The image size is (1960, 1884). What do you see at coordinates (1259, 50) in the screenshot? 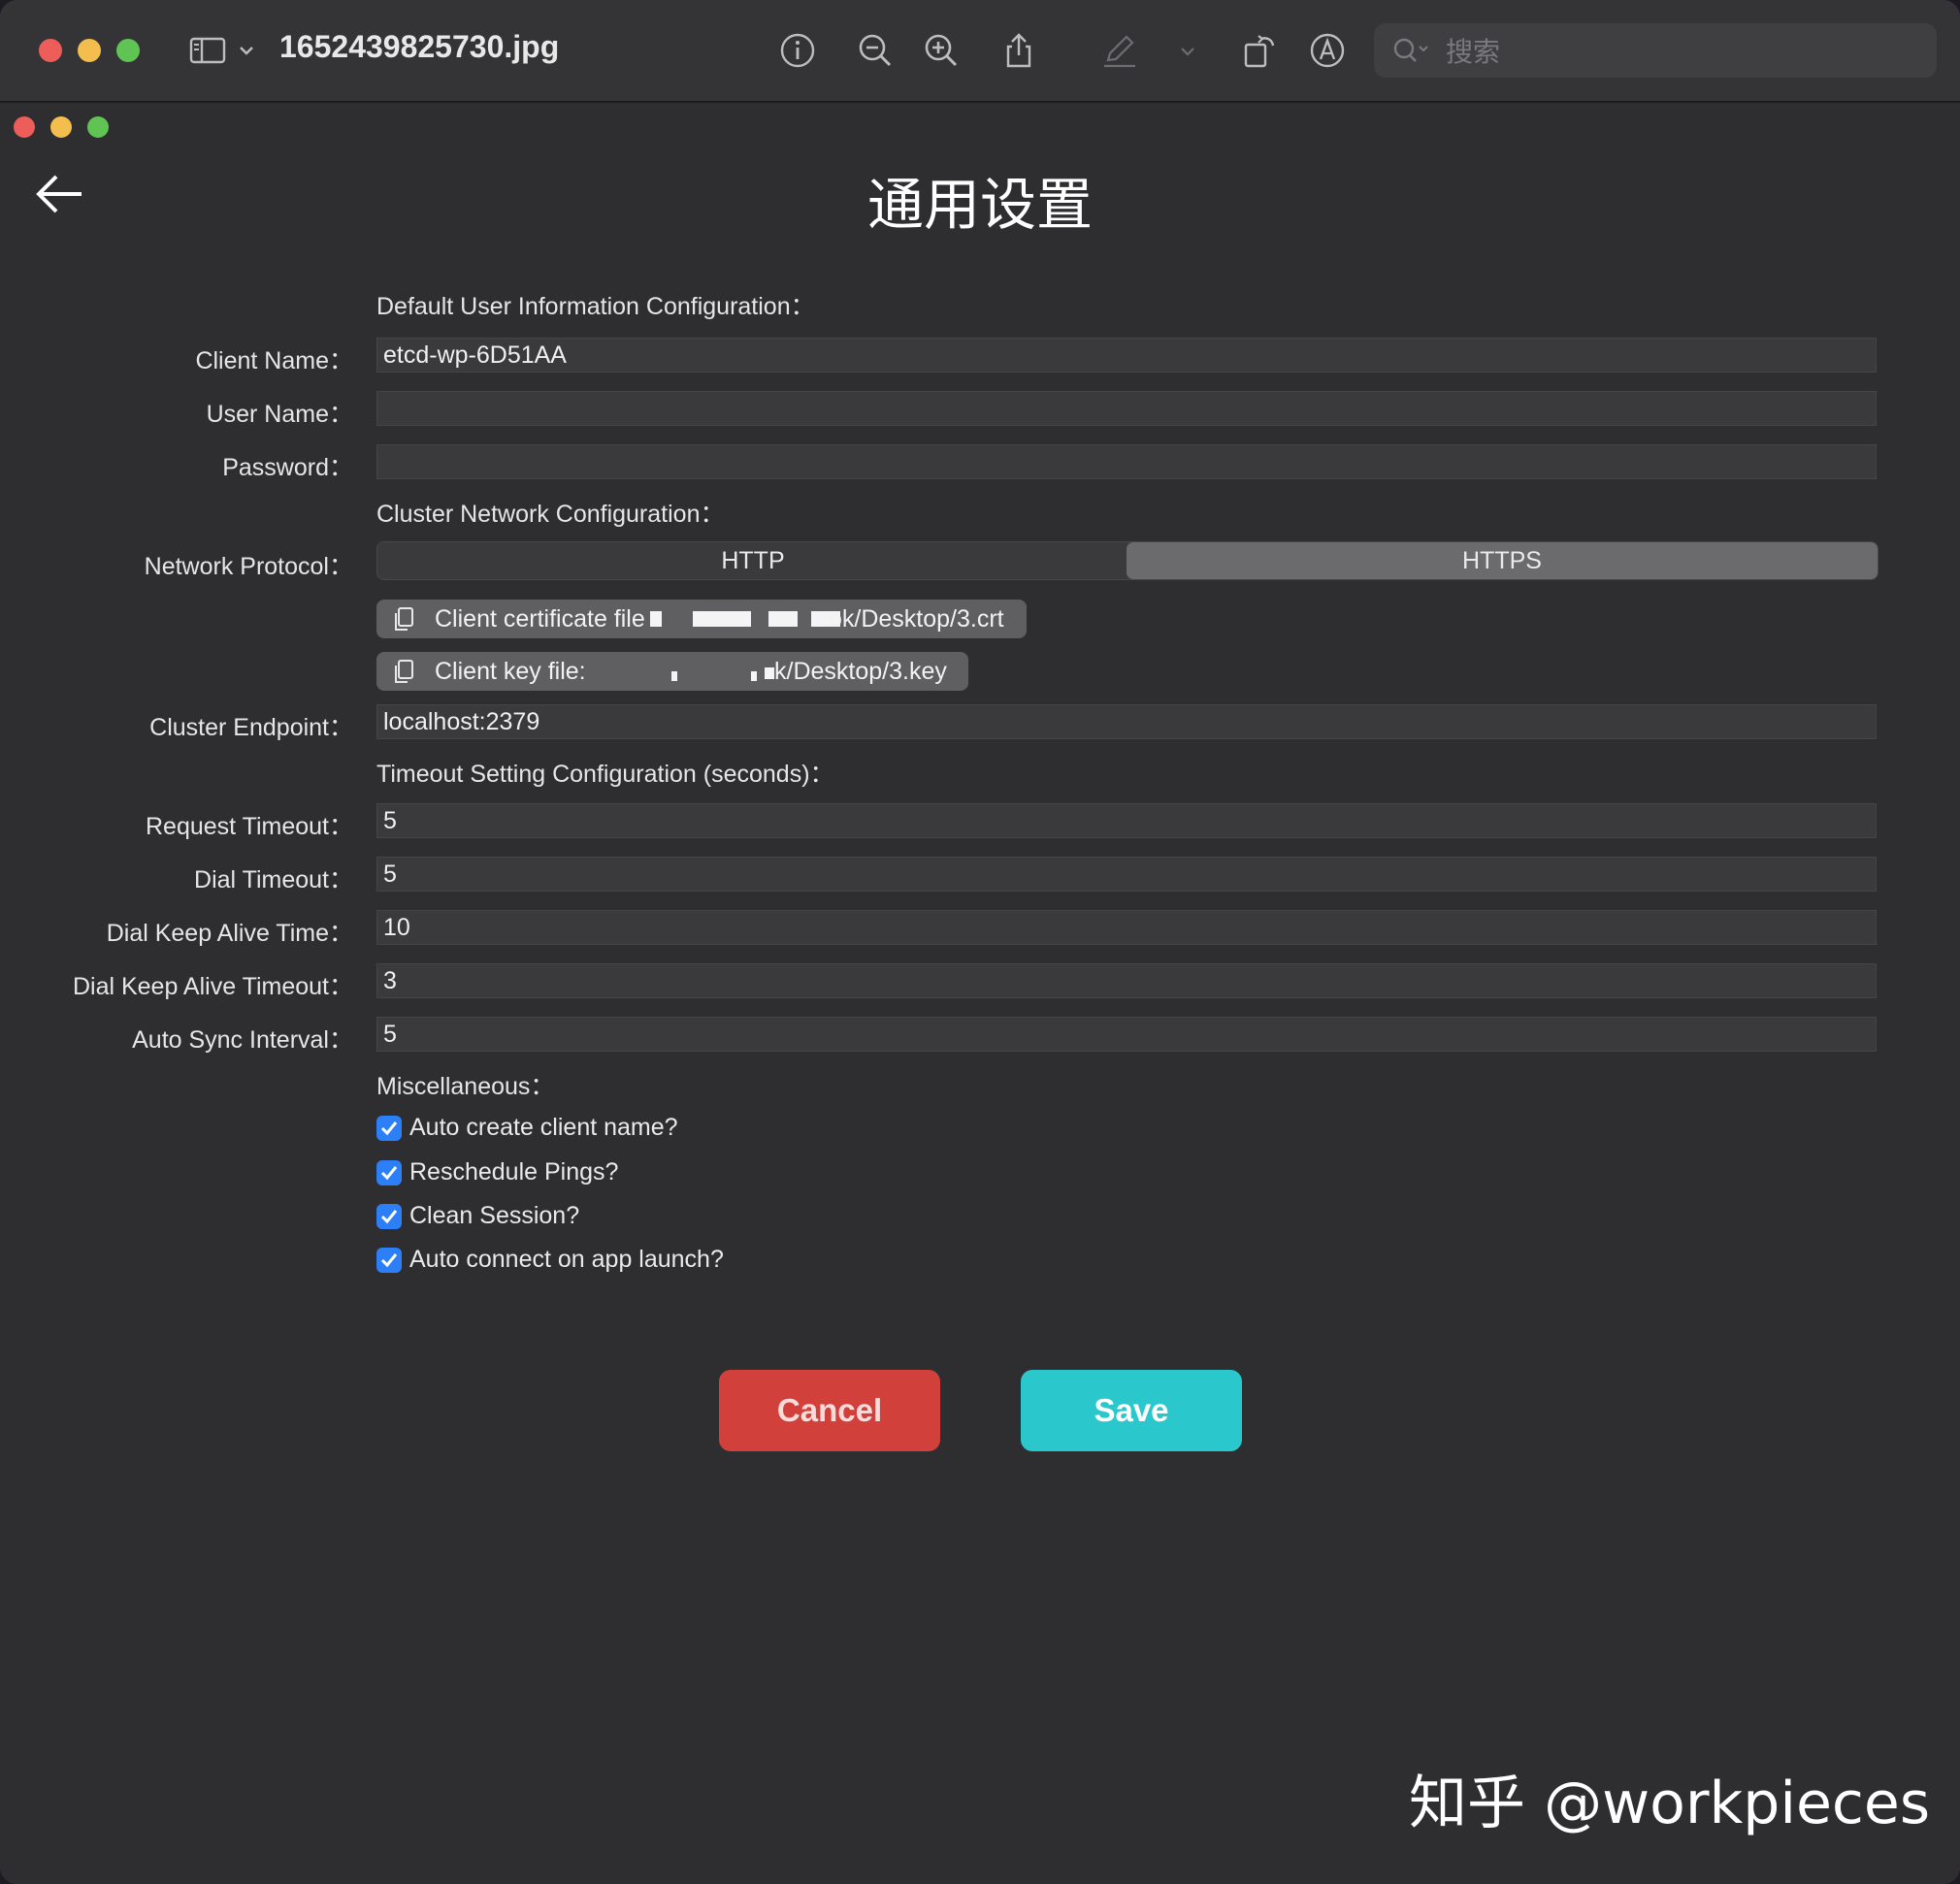
I see `rotate-icon` at bounding box center [1259, 50].